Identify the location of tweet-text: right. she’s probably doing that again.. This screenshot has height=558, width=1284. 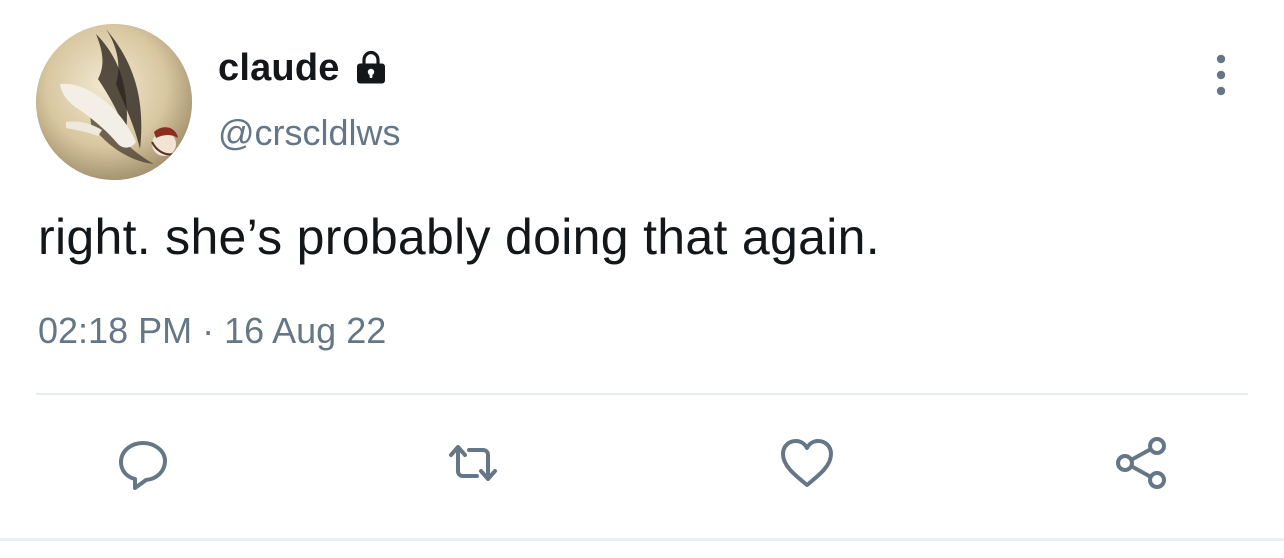
(459, 237).